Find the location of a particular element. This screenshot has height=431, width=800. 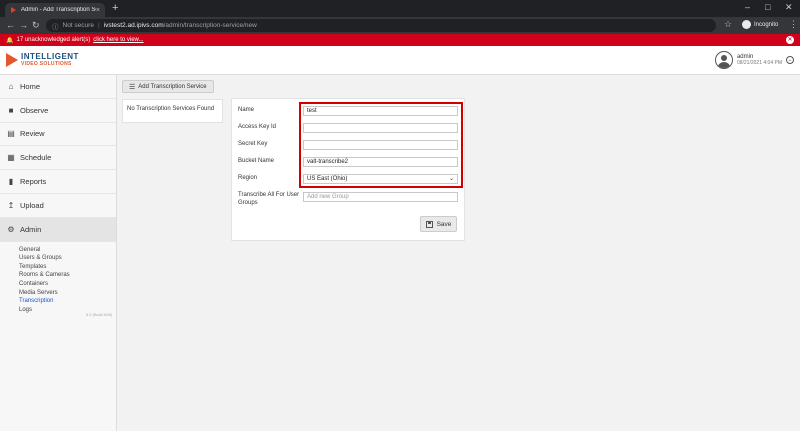

subnav-item-media-servers: Media Servers is located at coordinates (67, 293).